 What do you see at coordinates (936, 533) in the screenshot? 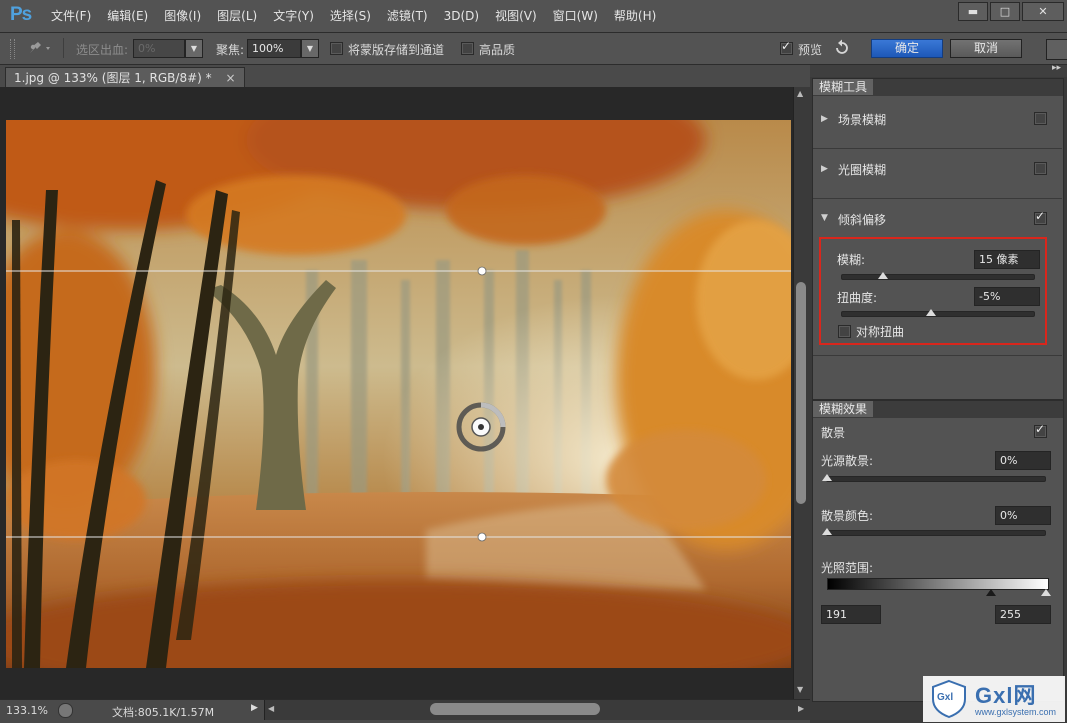
I see `bokeh-color-slider` at bounding box center [936, 533].